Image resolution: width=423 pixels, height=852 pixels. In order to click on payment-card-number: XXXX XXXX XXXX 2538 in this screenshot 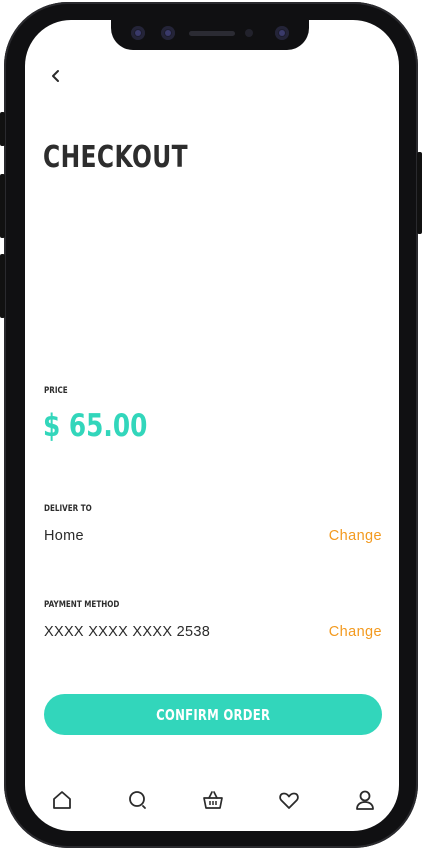, I will do `click(127, 632)`.